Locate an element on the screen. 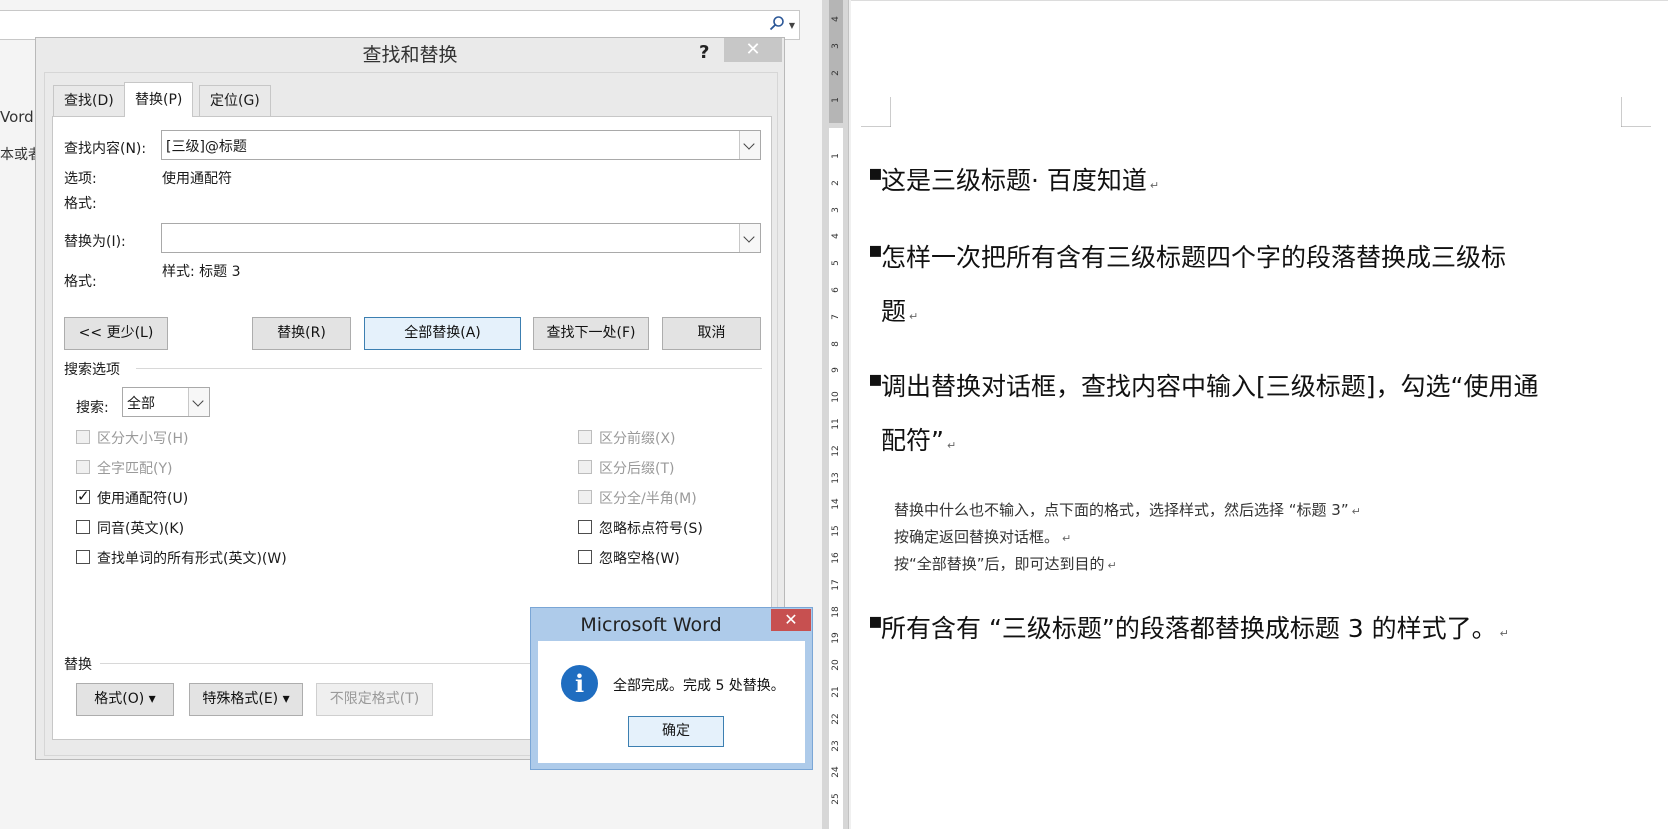  ok-button: 确定 is located at coordinates (676, 731).